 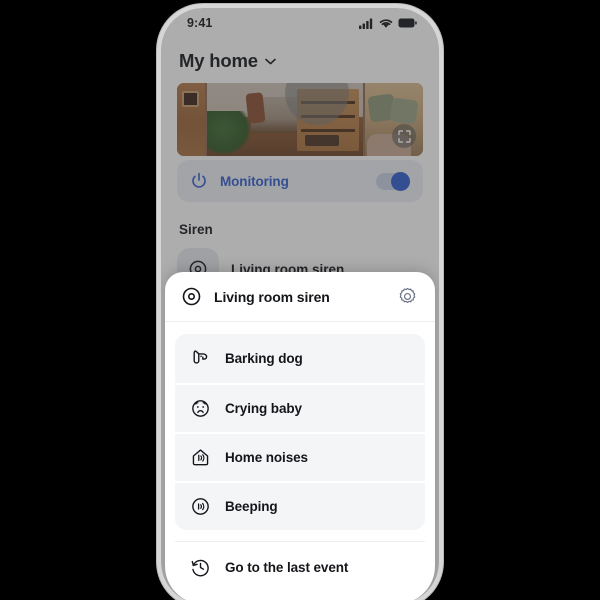 What do you see at coordinates (199, 181) in the screenshot?
I see `power-icon` at bounding box center [199, 181].